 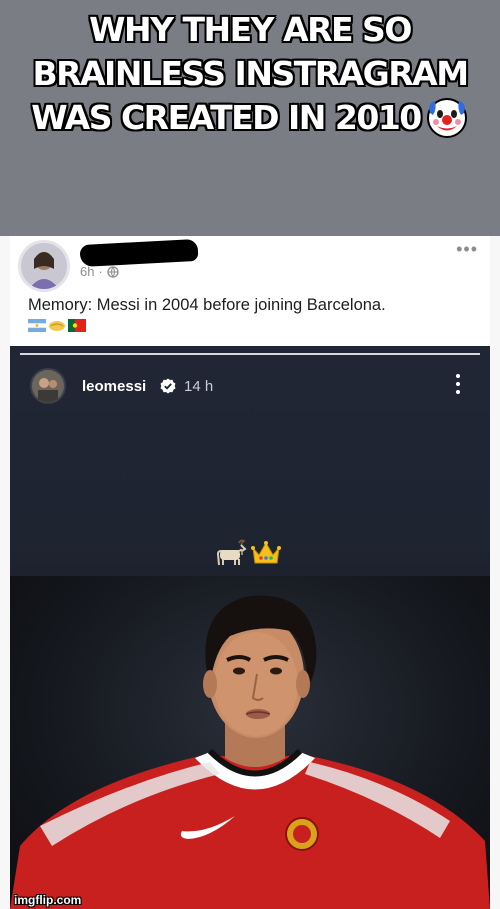 What do you see at coordinates (250, 354) in the screenshot?
I see `story-progress-bar` at bounding box center [250, 354].